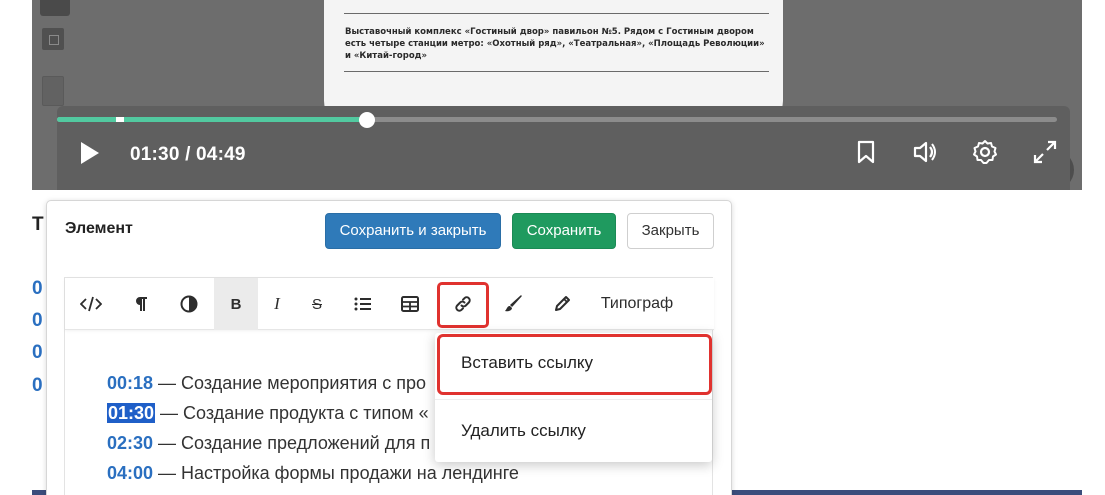 Image resolution: width=1105 pixels, height=495 pixels. Describe the element at coordinates (120, 119) in the screenshot. I see `progress-marker` at that location.